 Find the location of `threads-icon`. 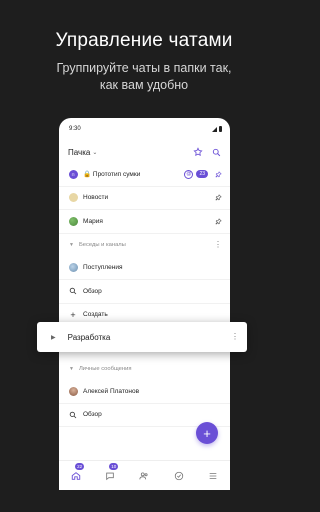

threads-icon is located at coordinates (110, 476).